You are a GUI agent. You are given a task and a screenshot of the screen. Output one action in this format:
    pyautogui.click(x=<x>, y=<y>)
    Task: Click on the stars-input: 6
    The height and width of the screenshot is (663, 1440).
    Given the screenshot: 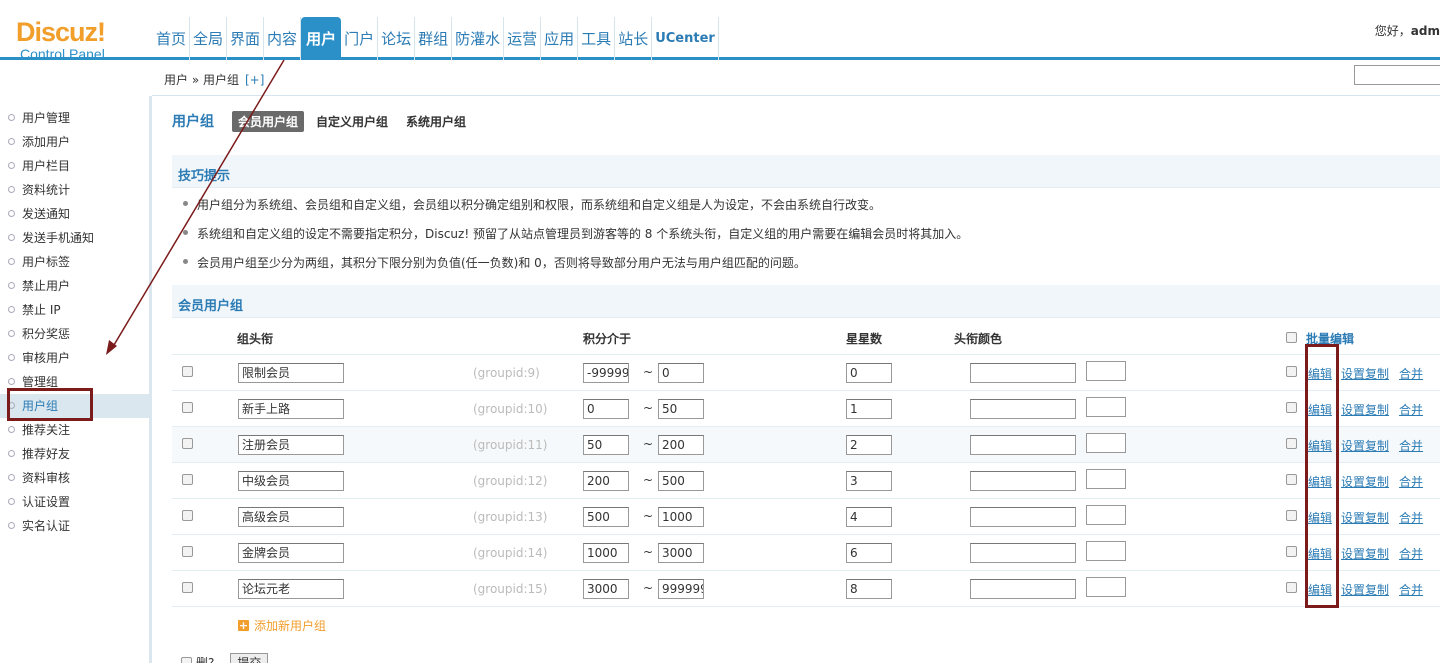 What is the action you would take?
    pyautogui.click(x=869, y=553)
    